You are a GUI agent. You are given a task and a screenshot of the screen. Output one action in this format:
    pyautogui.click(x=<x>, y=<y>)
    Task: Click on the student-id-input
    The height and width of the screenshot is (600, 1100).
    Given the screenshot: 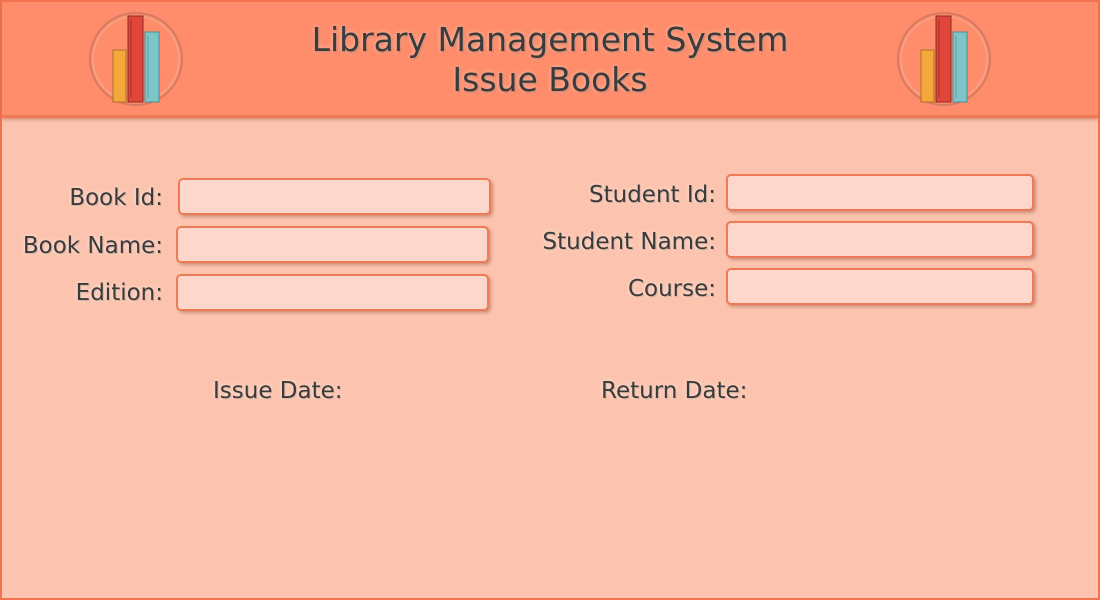 What is the action you would take?
    pyautogui.click(x=880, y=192)
    